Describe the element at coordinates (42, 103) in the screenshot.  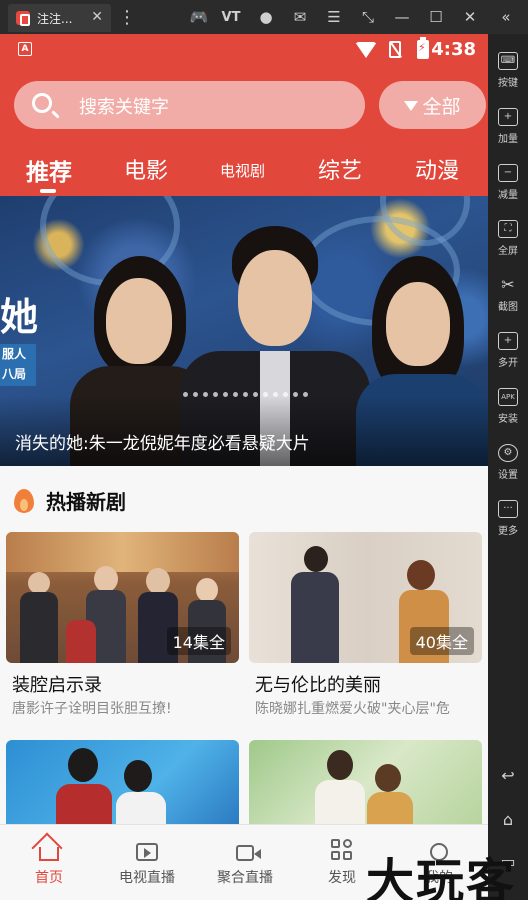
I see `search-icon` at that location.